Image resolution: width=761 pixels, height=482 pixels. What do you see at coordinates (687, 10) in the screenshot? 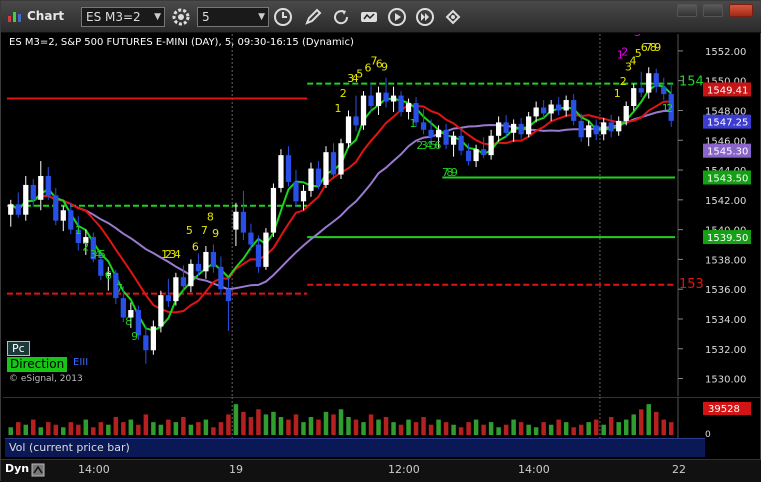
I see `minimize-button` at bounding box center [687, 10].